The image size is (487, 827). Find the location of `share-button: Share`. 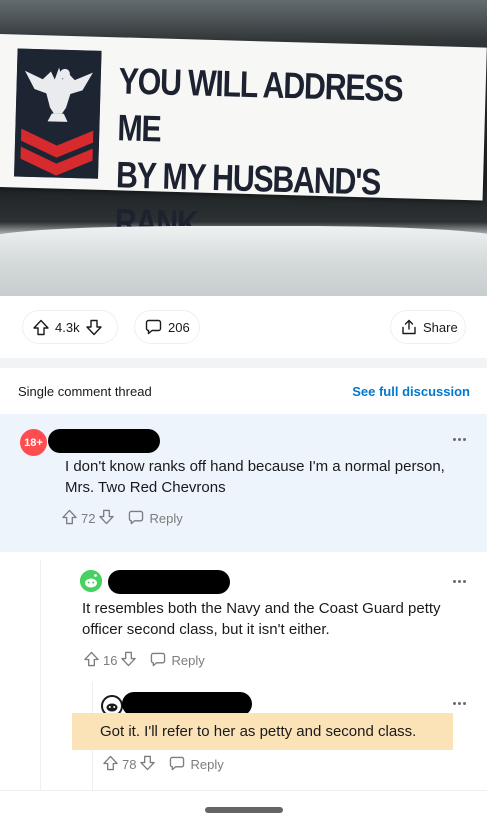

share-button: Share is located at coordinates (428, 327).